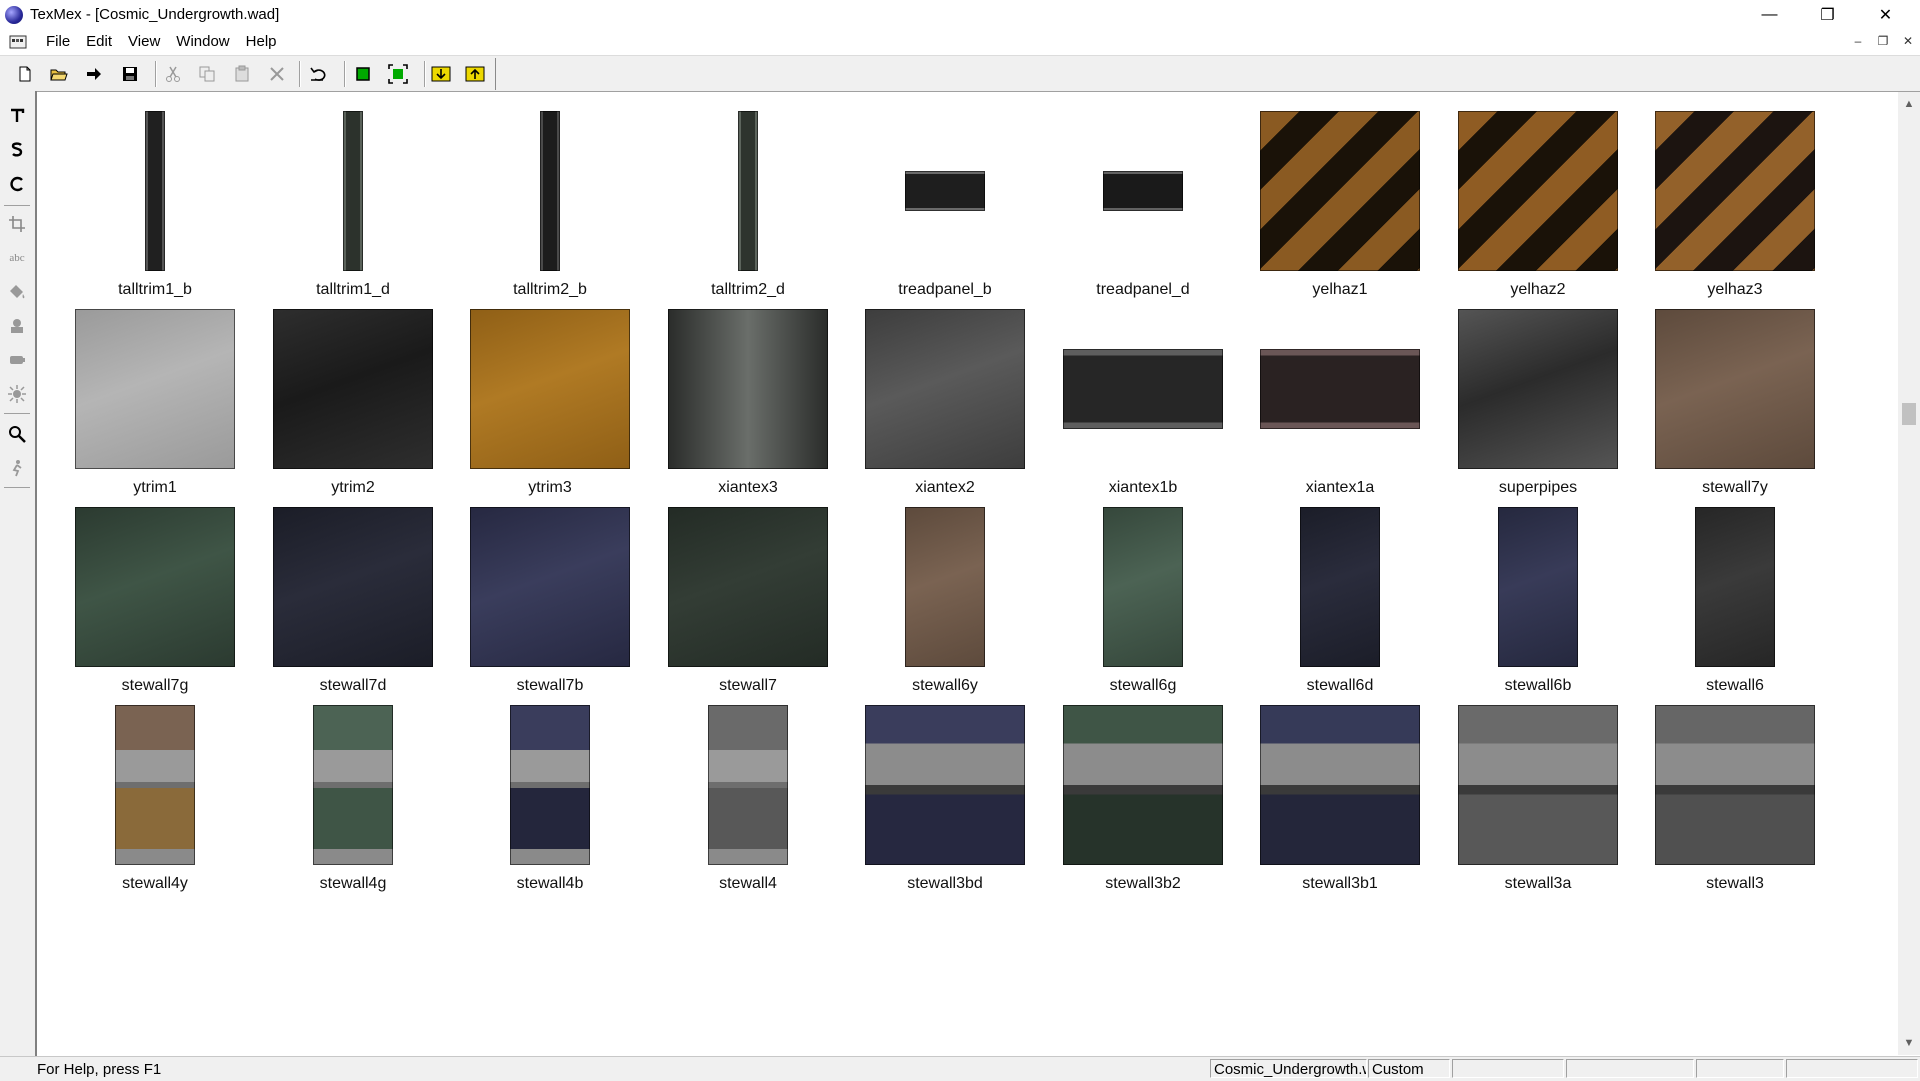  I want to click on texture-name: stewall6, so click(1735, 685).